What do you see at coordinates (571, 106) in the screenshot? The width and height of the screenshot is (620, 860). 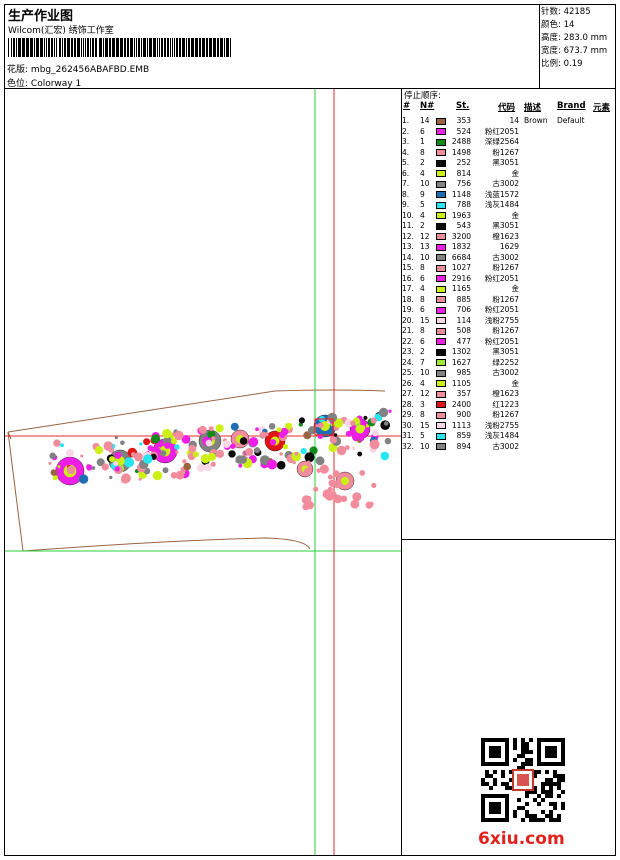 I see `col-header-brand: Brand` at bounding box center [571, 106].